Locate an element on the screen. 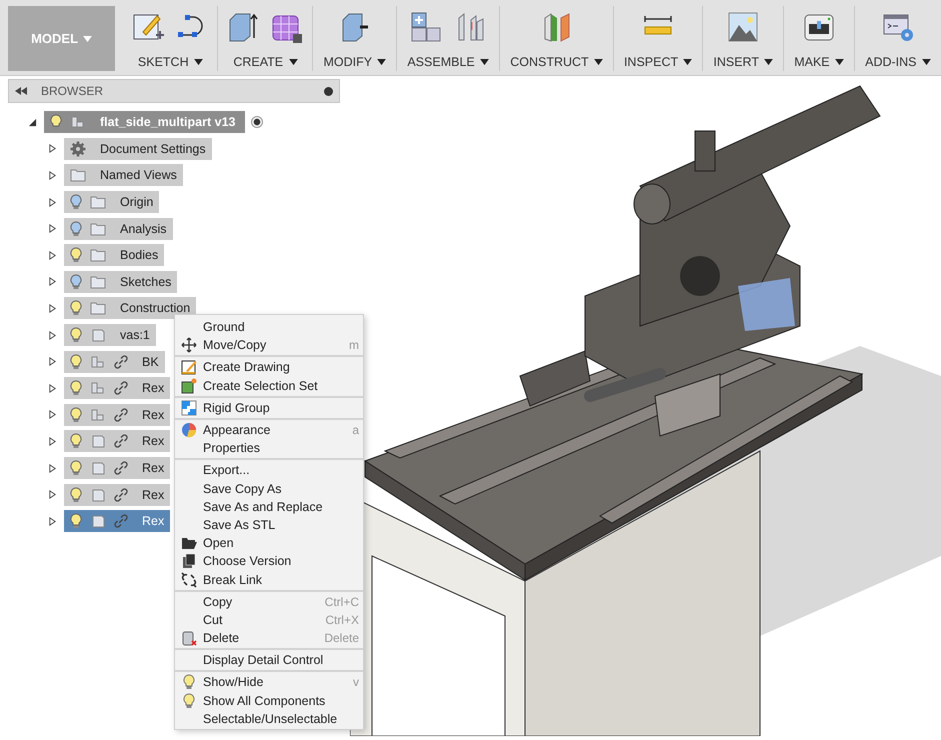 The image size is (941, 740). menu-item: Rigid Group is located at coordinates (269, 407).